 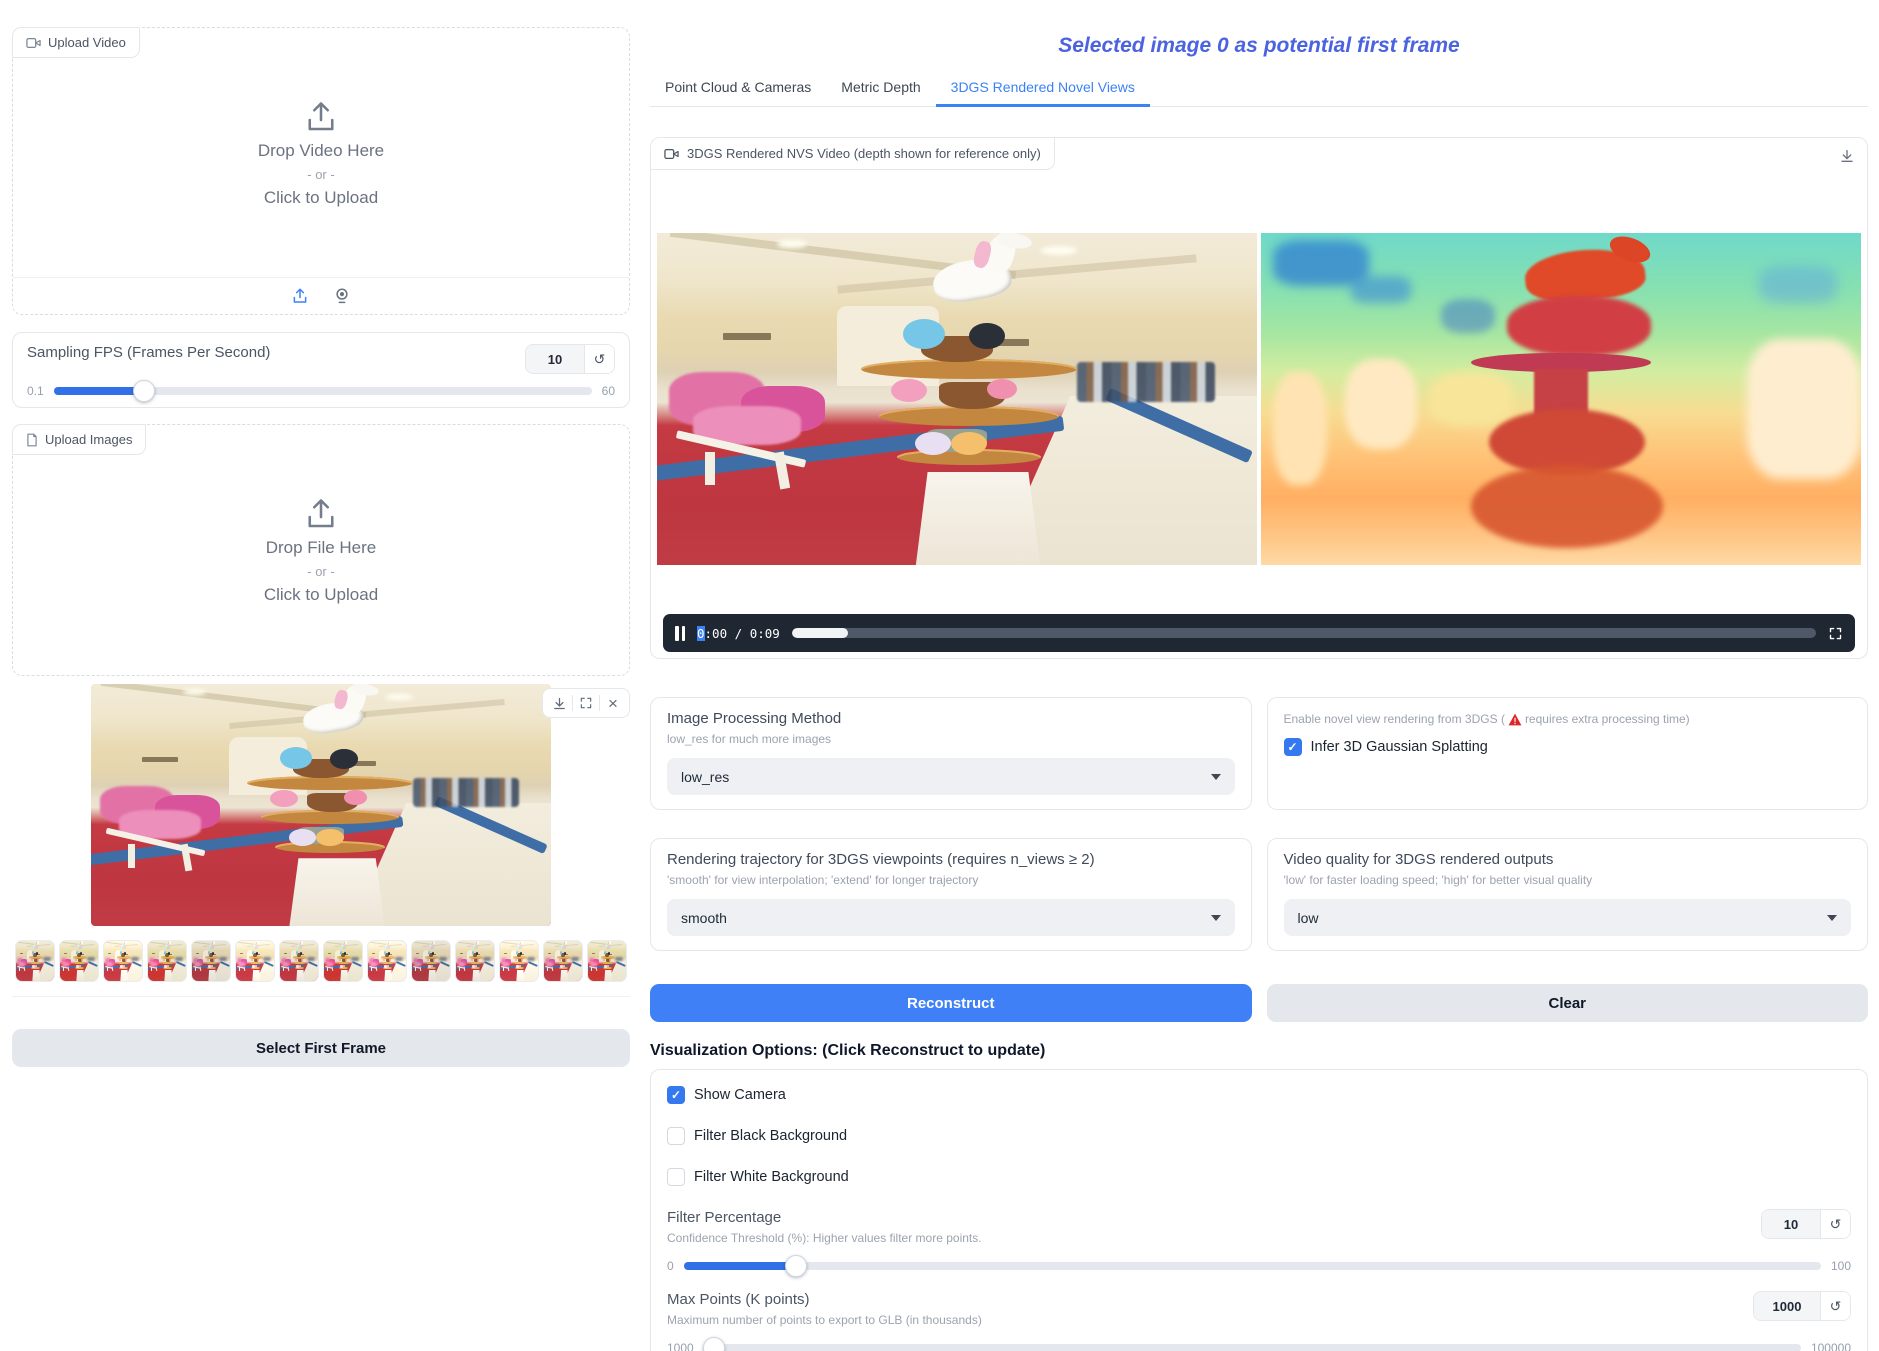 I want to click on reconstruct-button: Reconstruct, so click(x=951, y=1003).